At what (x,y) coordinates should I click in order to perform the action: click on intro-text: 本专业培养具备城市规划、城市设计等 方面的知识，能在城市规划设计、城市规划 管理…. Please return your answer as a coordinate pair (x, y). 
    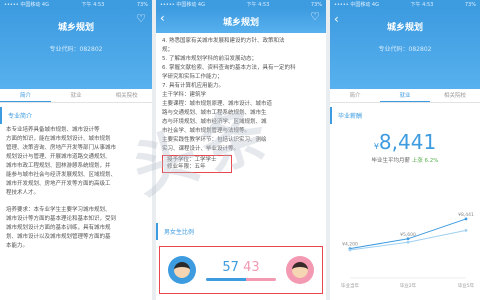
    Looking at the image, I should click on (76, 188).